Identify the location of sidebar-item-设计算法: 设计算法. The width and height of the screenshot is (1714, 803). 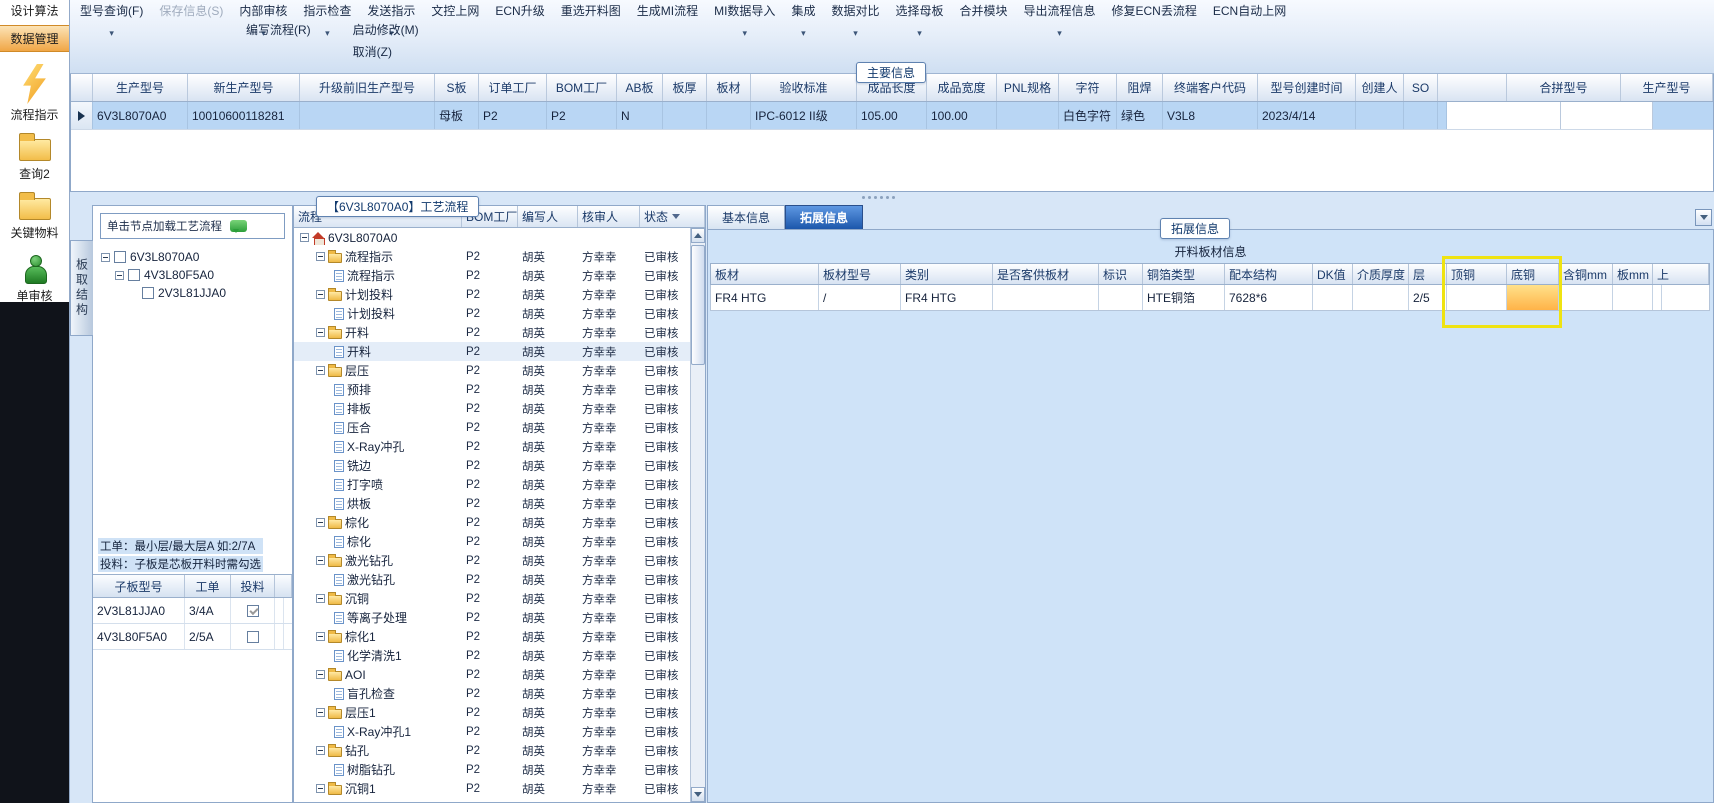
(34, 10).